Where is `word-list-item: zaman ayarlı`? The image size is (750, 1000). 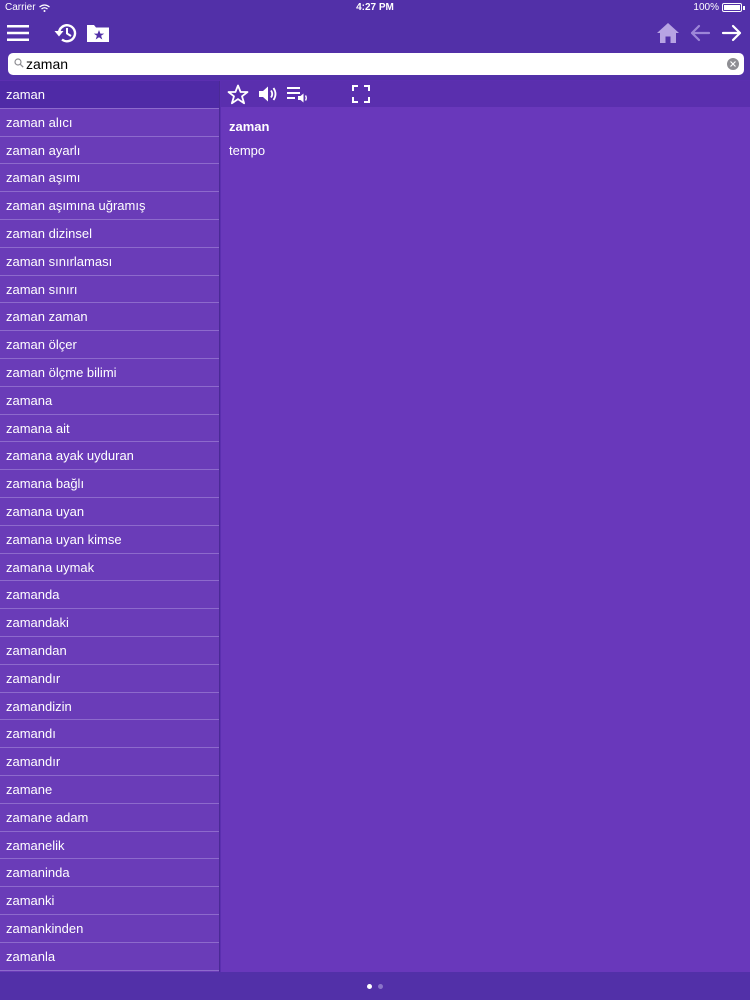
word-list-item: zaman ayarlı is located at coordinates (109, 151).